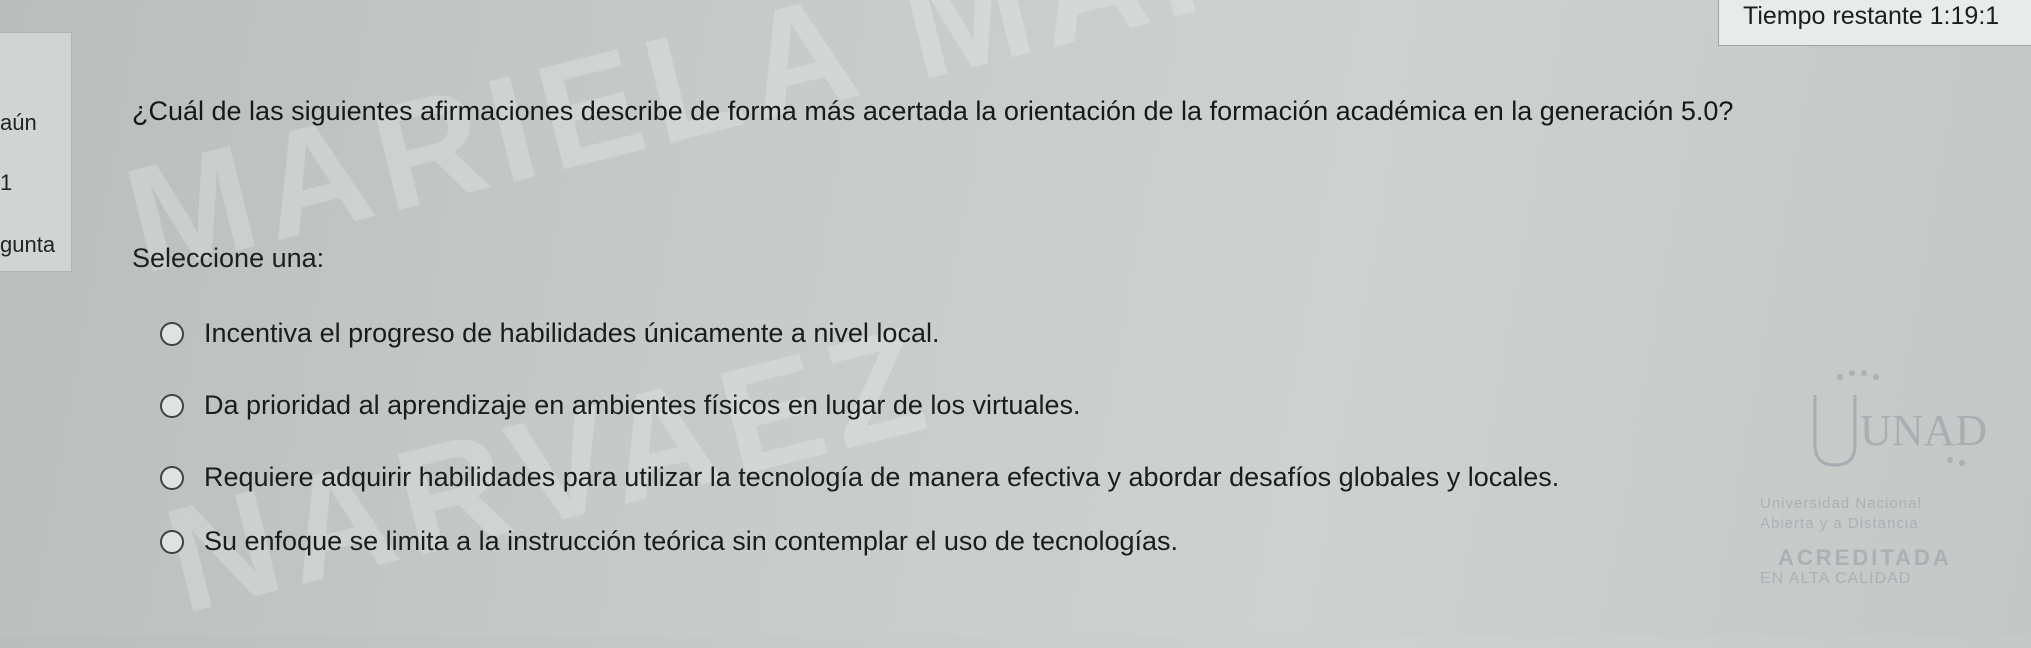 The height and width of the screenshot is (648, 2031). Describe the element at coordinates (1836, 578) in the screenshot. I see `logo-text-4: EN ALTA CALIDAD` at that location.